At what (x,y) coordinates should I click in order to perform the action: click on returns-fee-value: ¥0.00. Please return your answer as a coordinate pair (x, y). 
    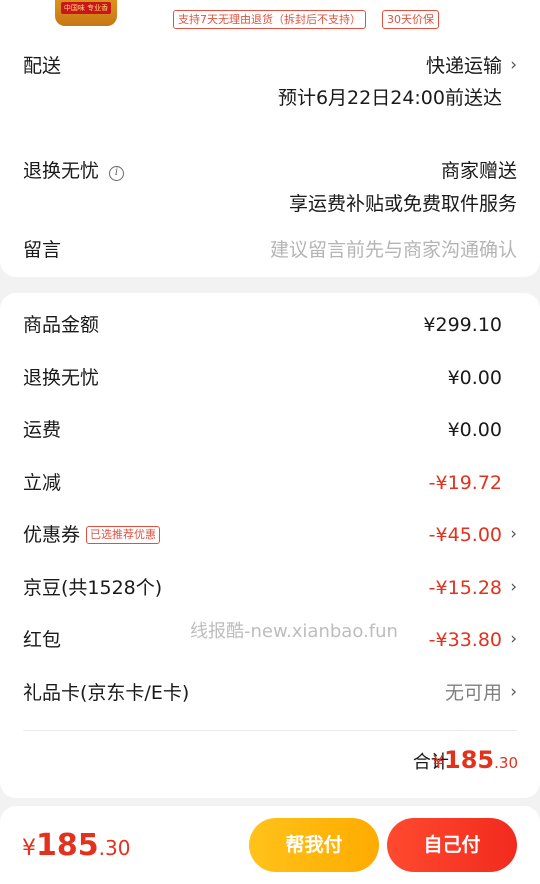
    Looking at the image, I should click on (474, 378).